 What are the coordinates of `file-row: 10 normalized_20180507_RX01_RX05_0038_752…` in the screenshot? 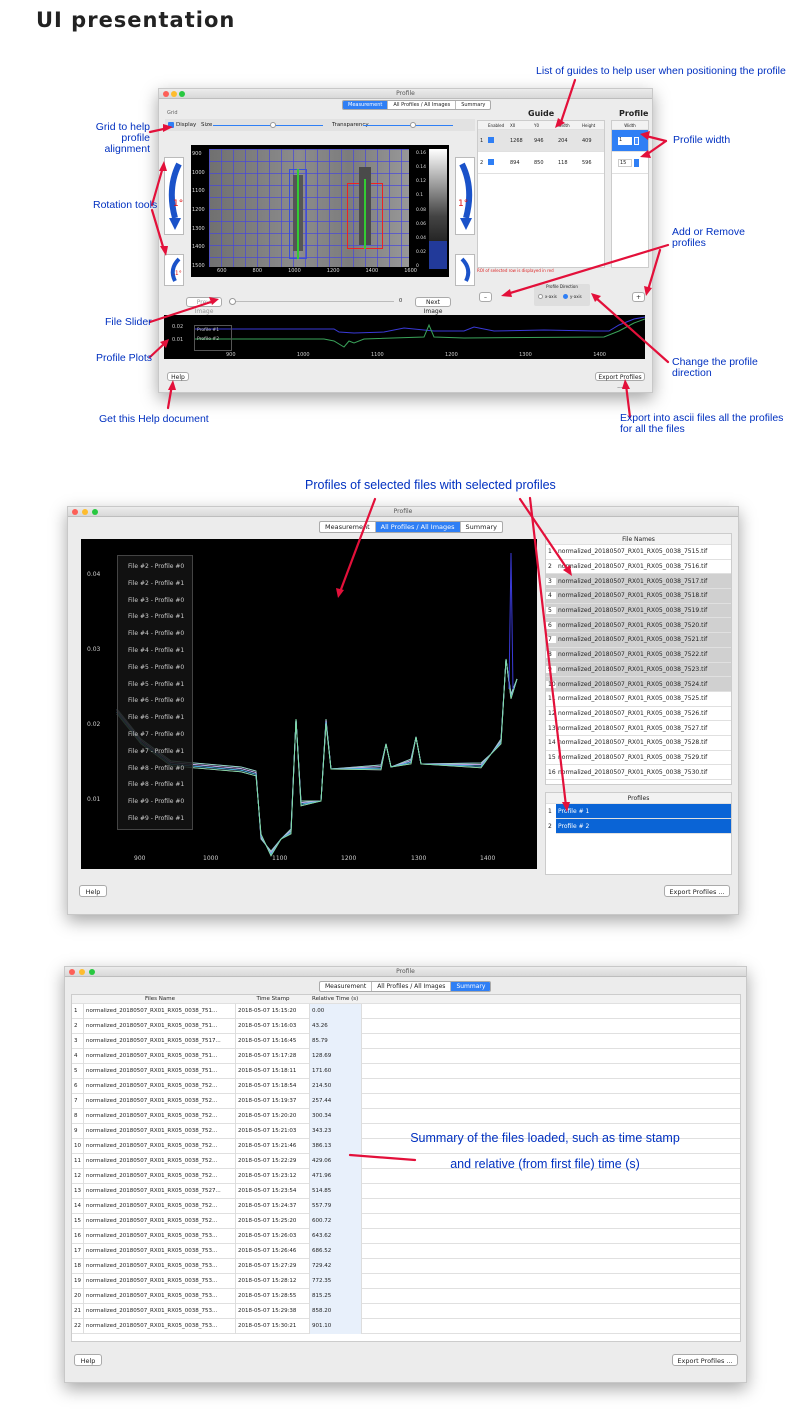 It's located at (638, 684).